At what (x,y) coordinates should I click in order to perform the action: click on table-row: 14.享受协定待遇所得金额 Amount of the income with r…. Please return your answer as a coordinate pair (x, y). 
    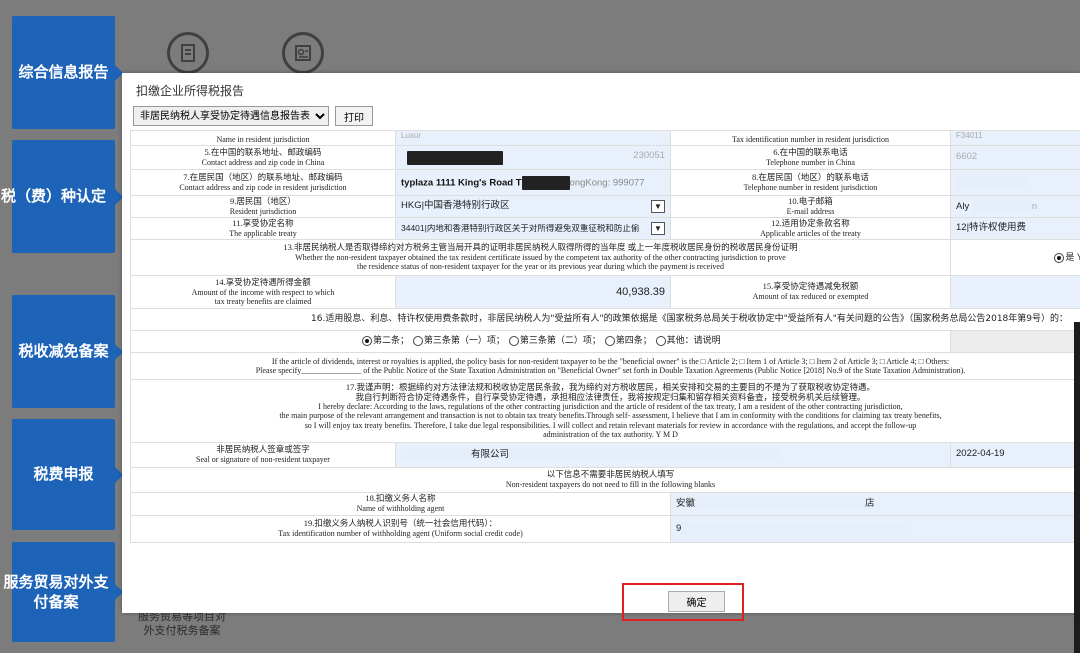
    Looking at the image, I should click on (605, 291).